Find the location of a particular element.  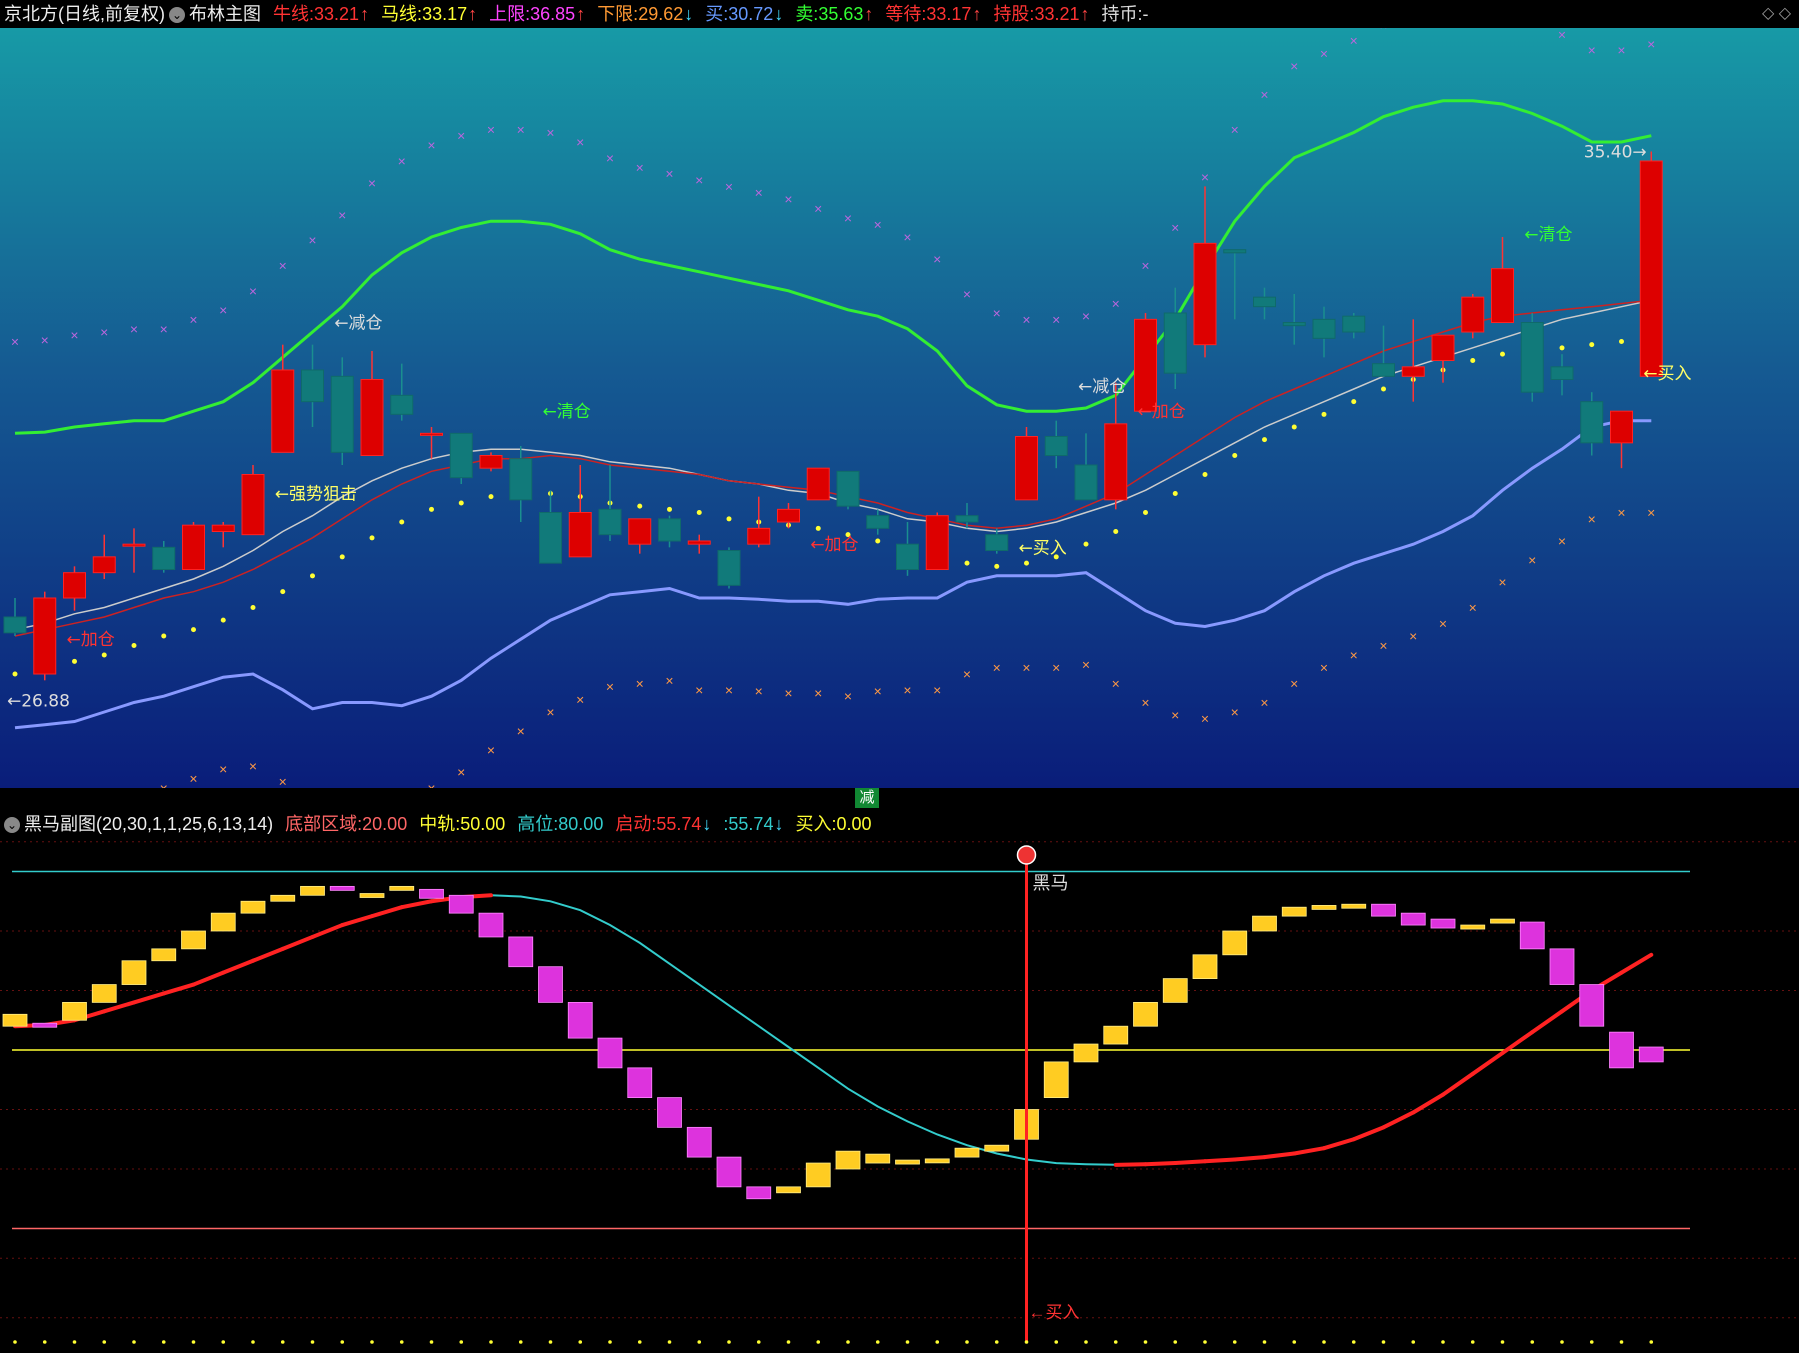

header-label: 上限: is located at coordinates (510, 14).